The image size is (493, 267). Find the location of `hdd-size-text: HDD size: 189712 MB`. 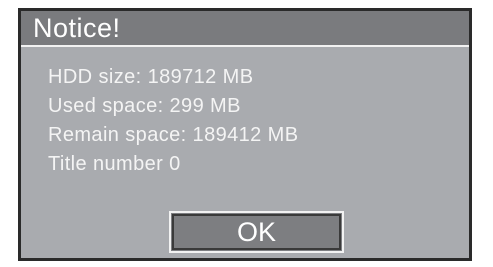

hdd-size-text: HDD size: 189712 MB is located at coordinates (151, 77).